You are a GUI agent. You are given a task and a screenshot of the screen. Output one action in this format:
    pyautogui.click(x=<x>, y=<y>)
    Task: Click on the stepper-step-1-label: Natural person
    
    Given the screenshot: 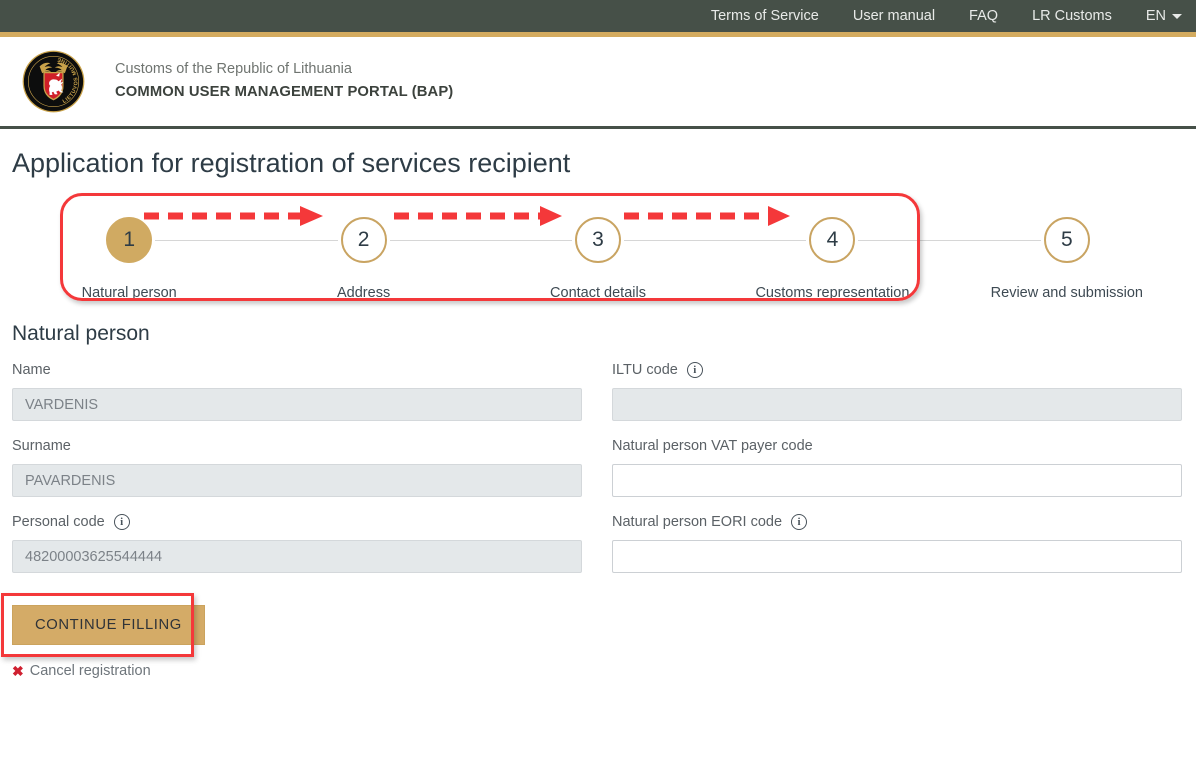 What is the action you would take?
    pyautogui.click(x=129, y=293)
    